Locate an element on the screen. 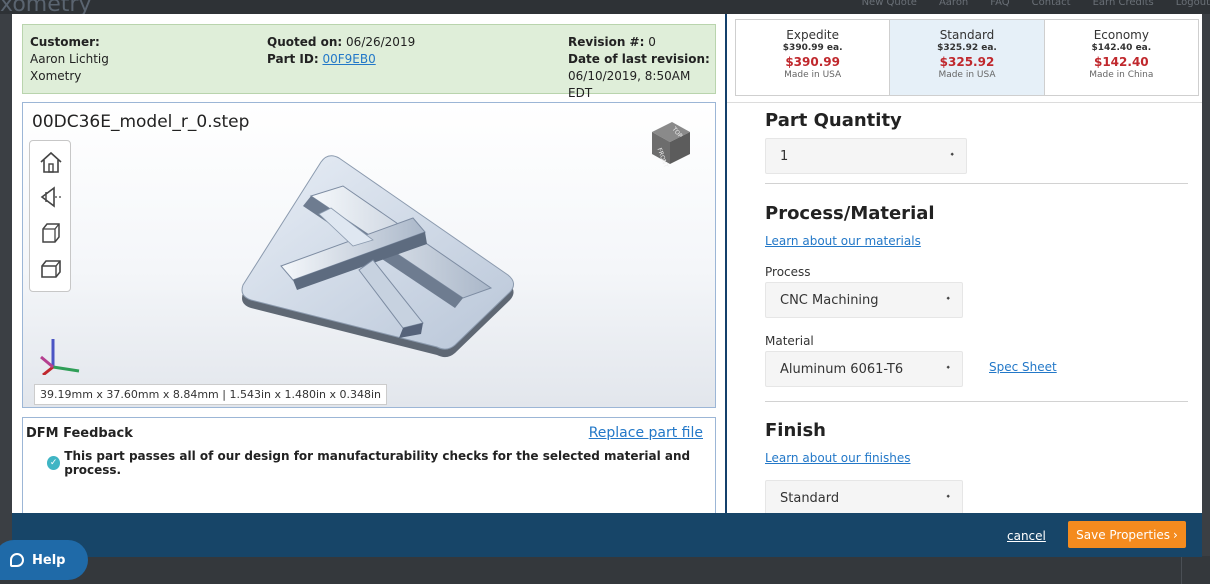  solid-view-icon is located at coordinates (51, 268).